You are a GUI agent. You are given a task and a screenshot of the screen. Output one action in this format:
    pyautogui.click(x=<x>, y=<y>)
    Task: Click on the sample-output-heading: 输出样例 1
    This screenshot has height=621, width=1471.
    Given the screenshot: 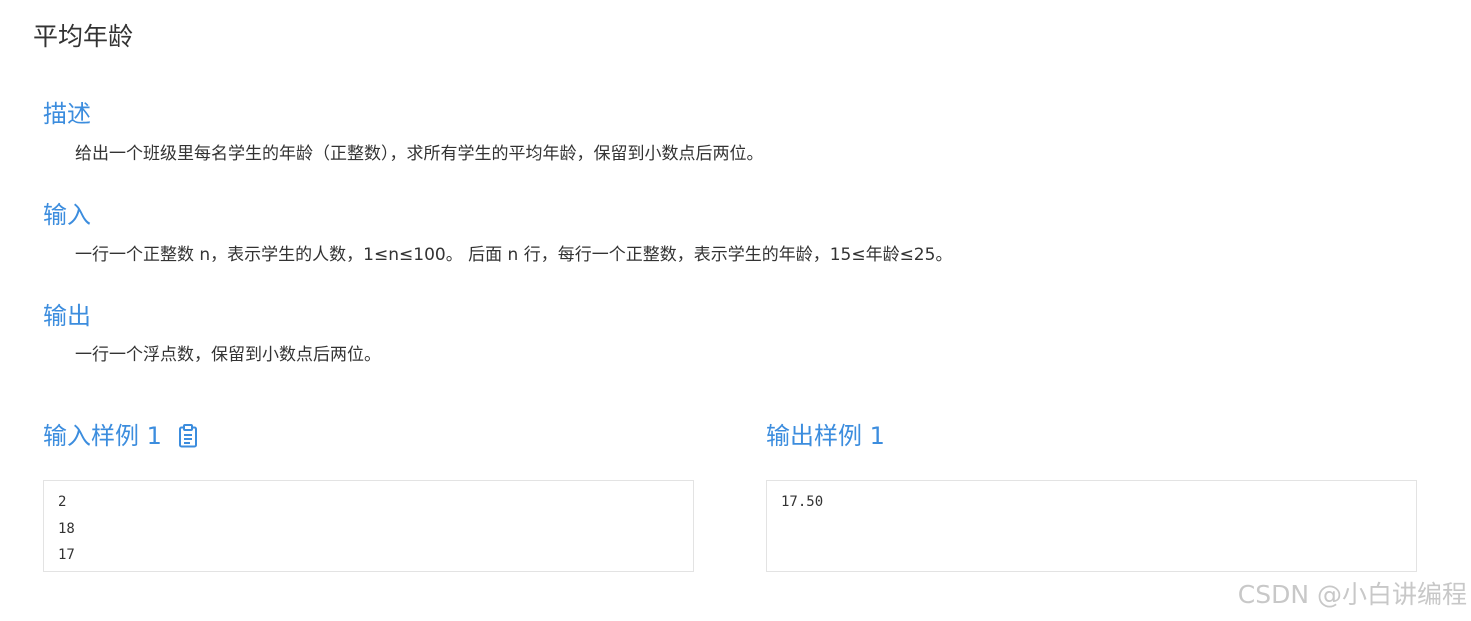 What is the action you would take?
    pyautogui.click(x=825, y=436)
    